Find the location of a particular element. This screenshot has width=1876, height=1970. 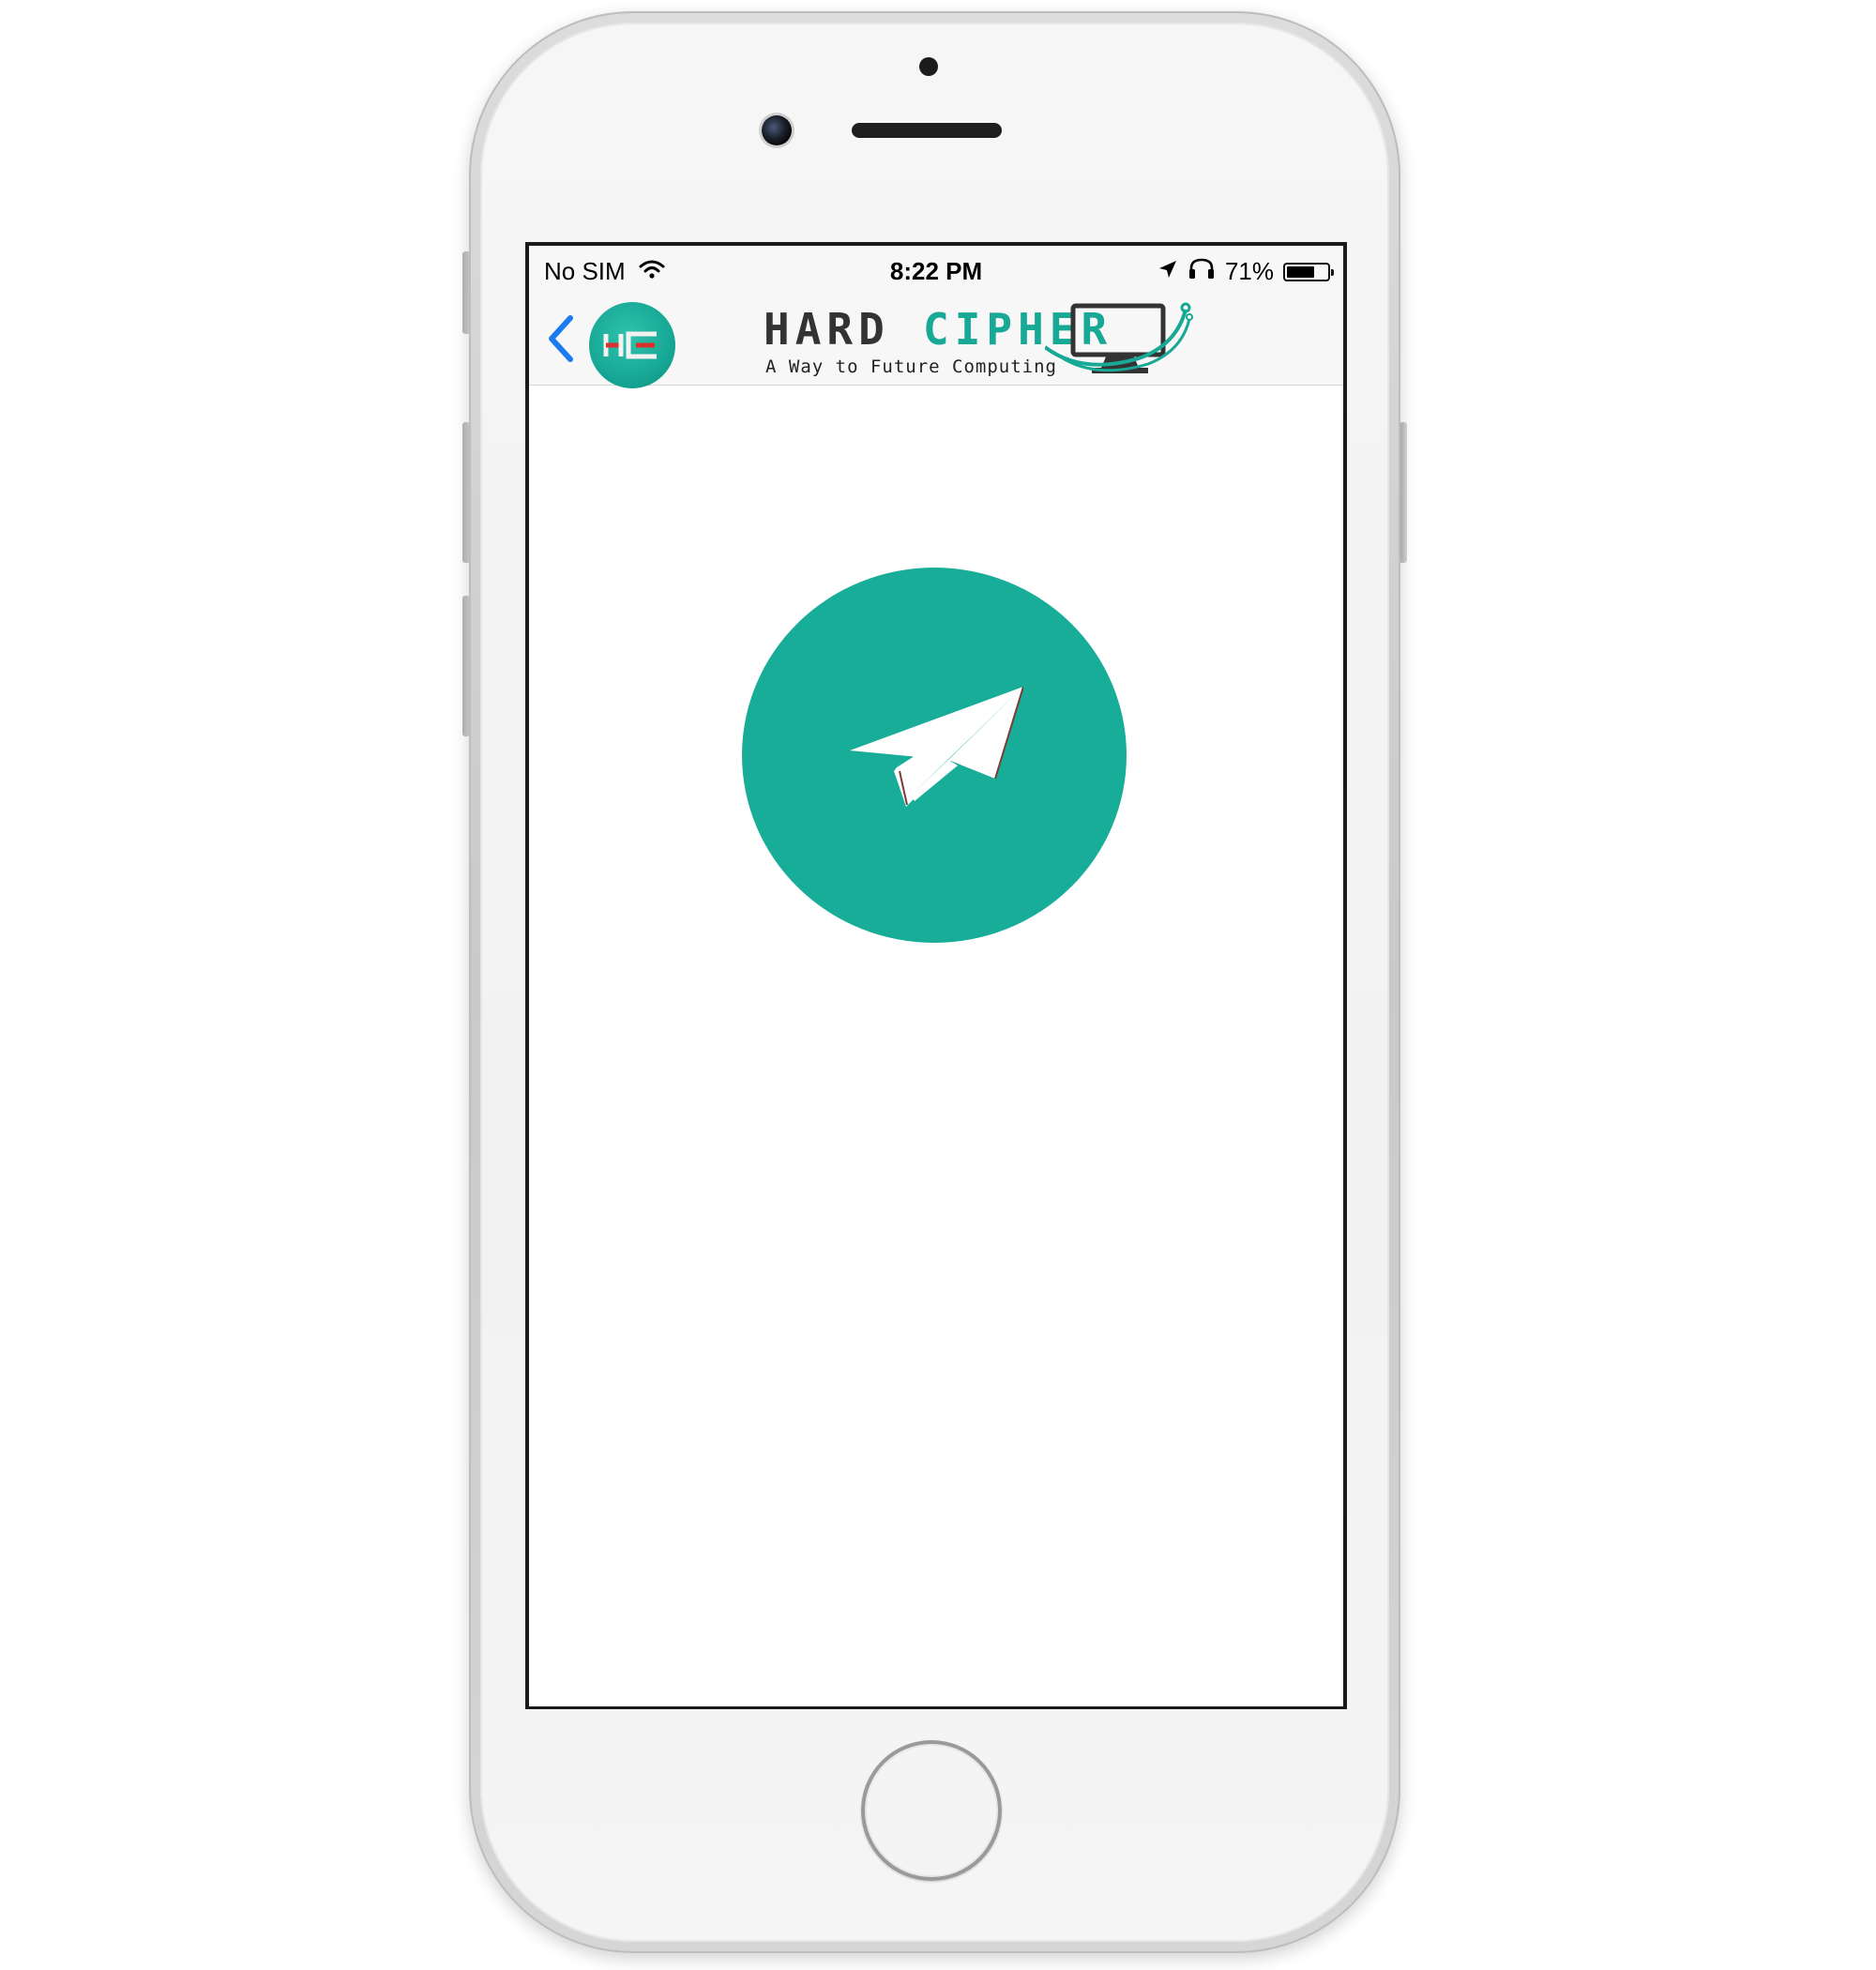

paper-plane-icon is located at coordinates (936, 747).